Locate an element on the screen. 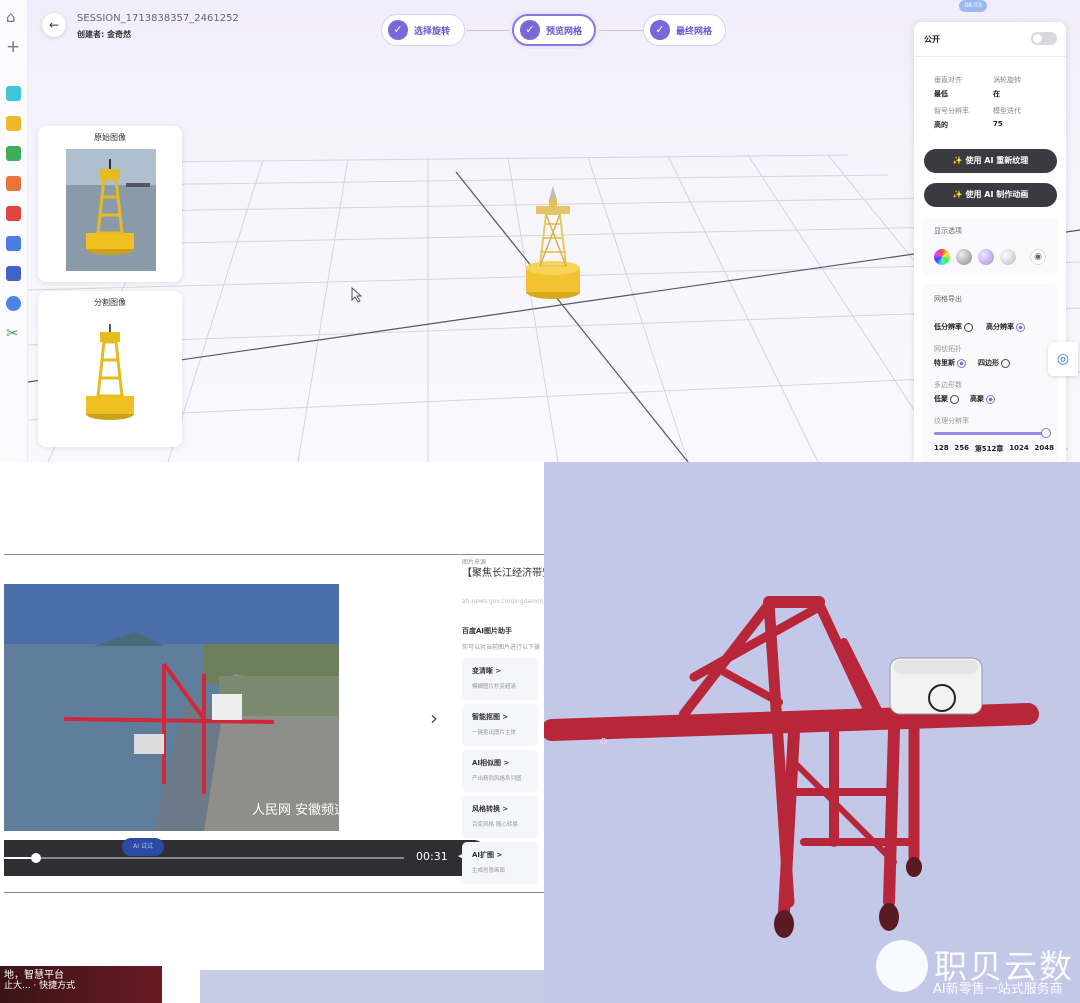 Image resolution: width=1080 pixels, height=1003 pixels. gray-swatch-icon is located at coordinates (964, 257).